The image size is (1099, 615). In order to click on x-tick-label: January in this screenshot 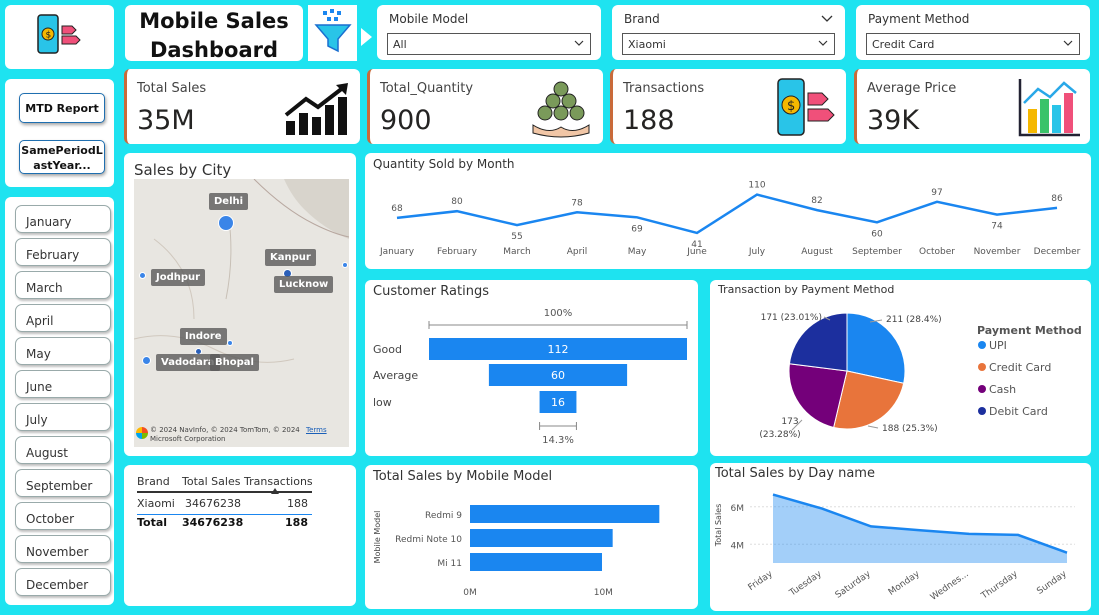, I will do `click(397, 252)`.